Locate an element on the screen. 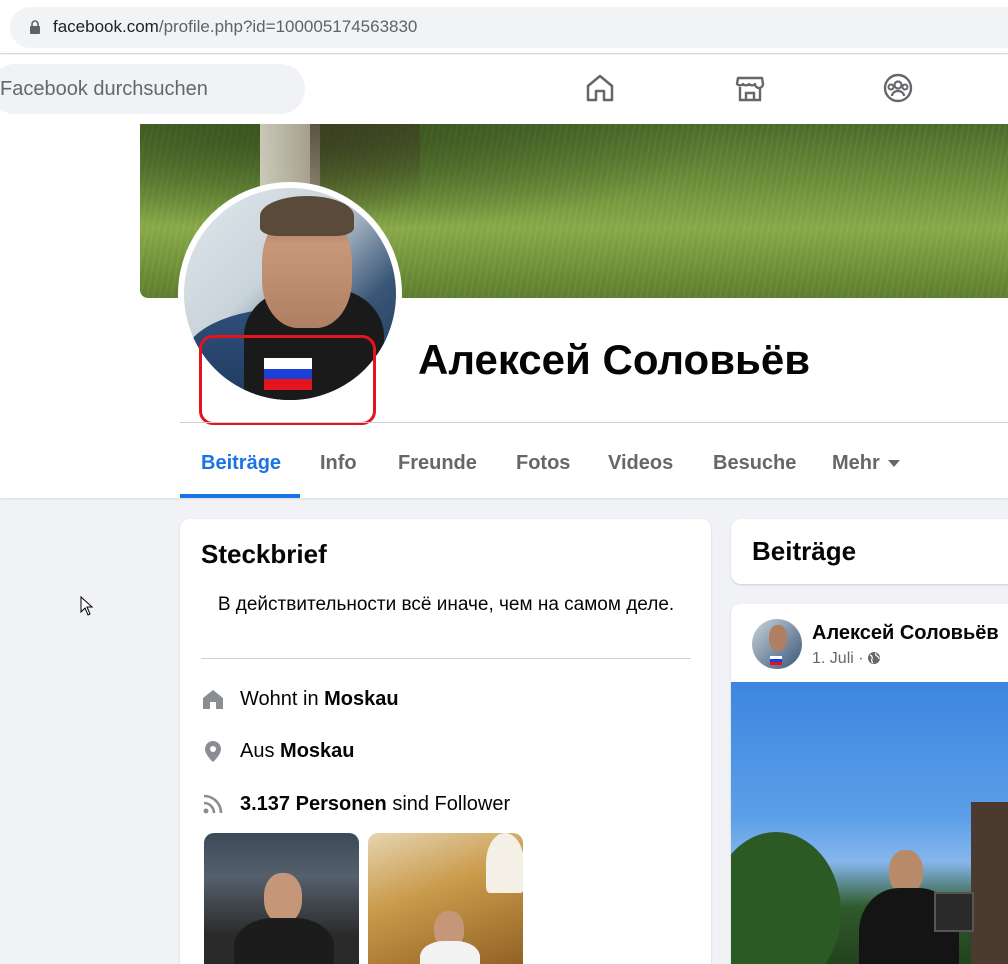  tab-besuche: Besuche is located at coordinates (754, 463).